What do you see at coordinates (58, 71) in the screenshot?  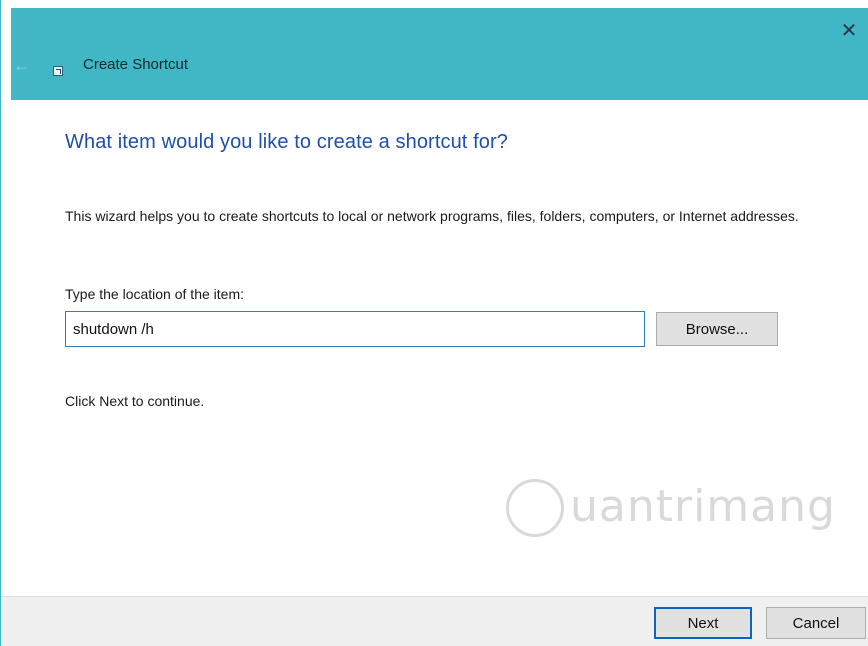 I see `shortcut-icon` at bounding box center [58, 71].